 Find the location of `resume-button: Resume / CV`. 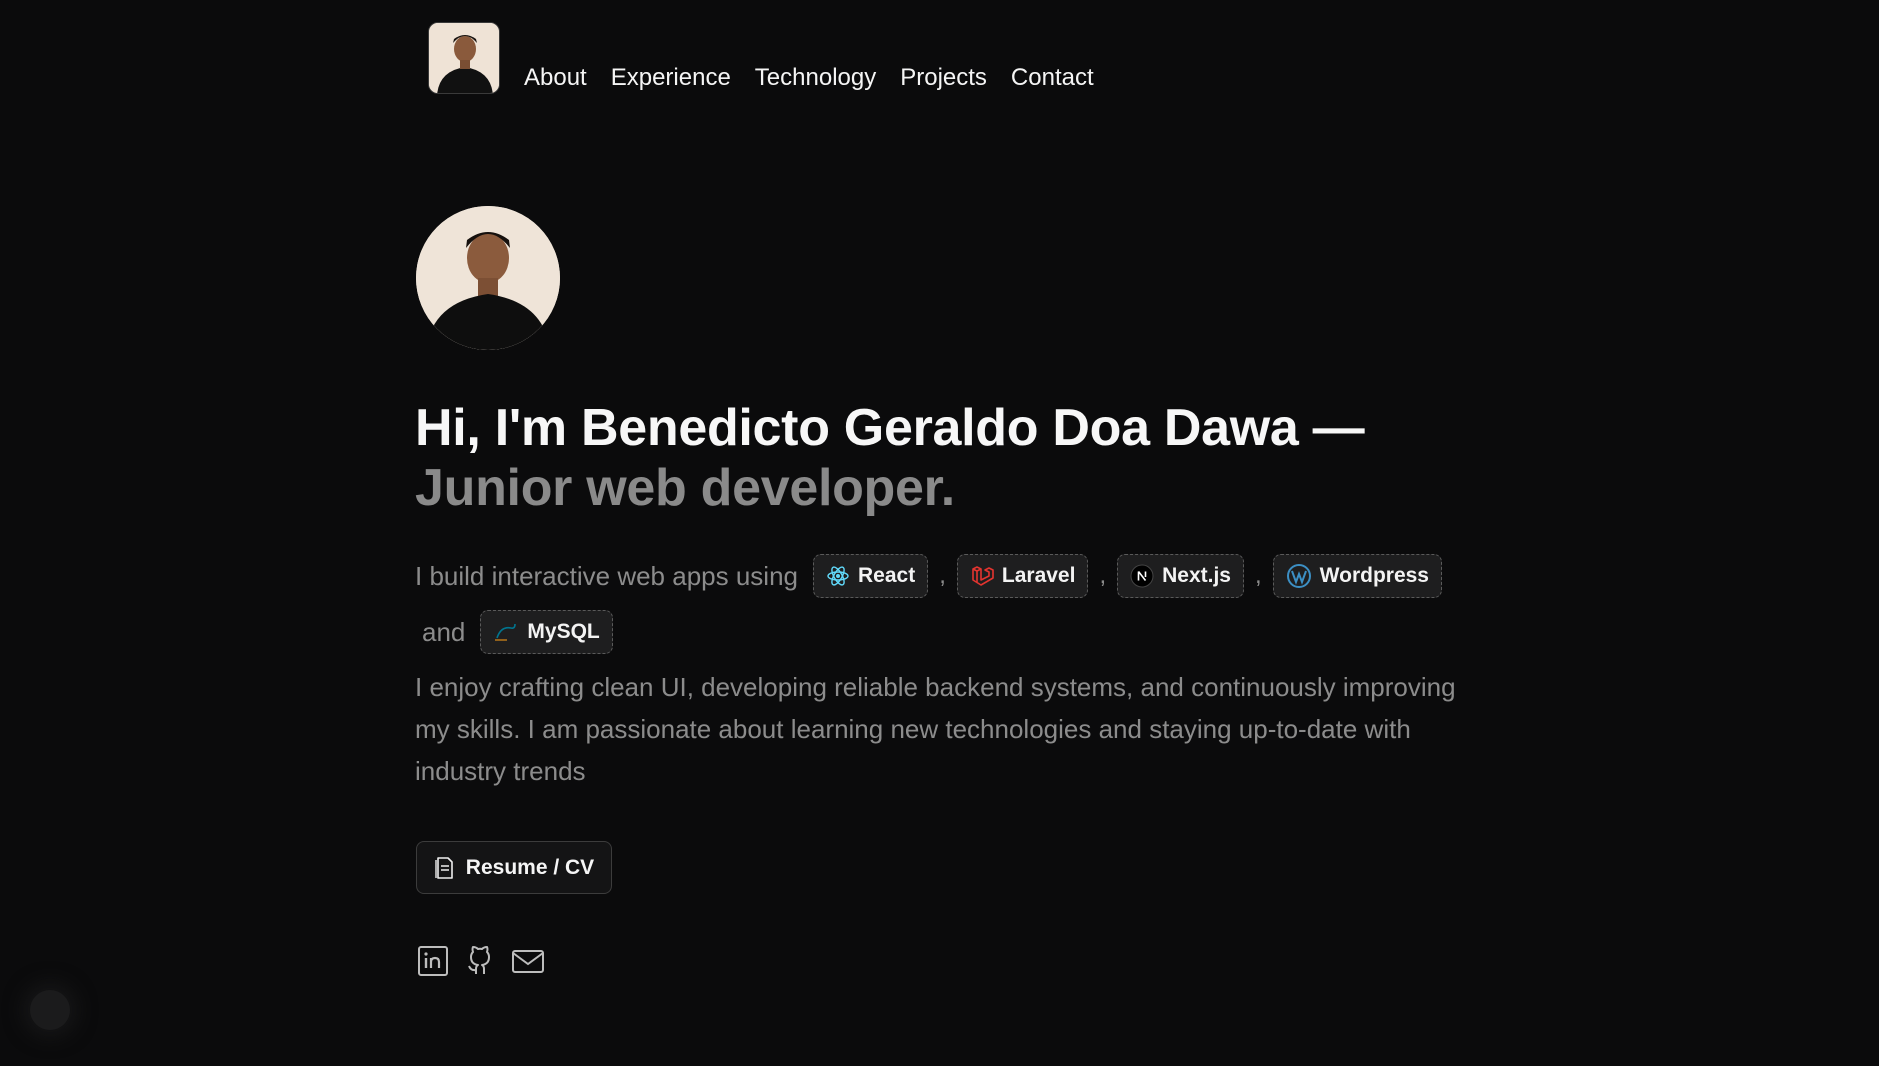

resume-button: Resume / CV is located at coordinates (514, 867).